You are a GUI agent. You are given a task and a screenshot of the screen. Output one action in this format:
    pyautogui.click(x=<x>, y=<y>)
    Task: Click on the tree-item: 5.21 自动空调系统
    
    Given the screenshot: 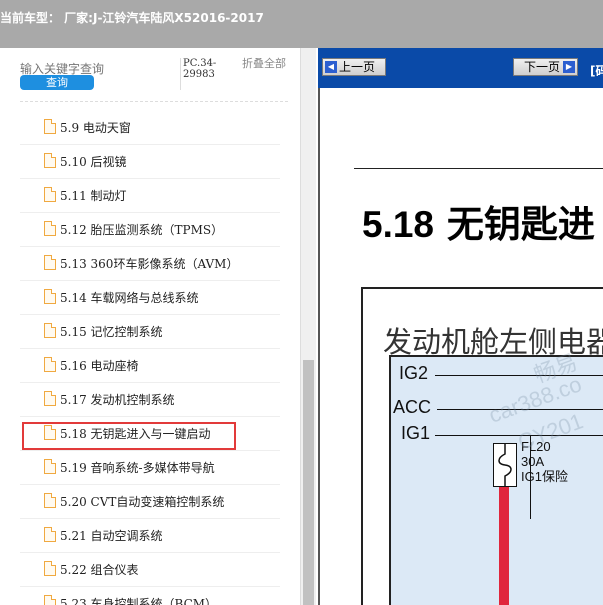 What is the action you would take?
    pyautogui.click(x=150, y=536)
    